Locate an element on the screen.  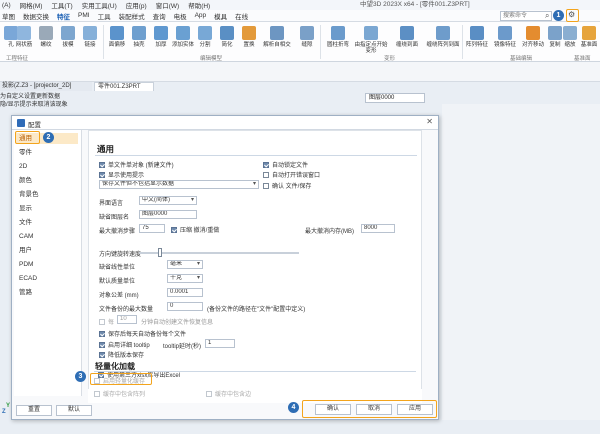
ribbon-button-face-offset: 面偏移 is located at coordinates (117, 39).